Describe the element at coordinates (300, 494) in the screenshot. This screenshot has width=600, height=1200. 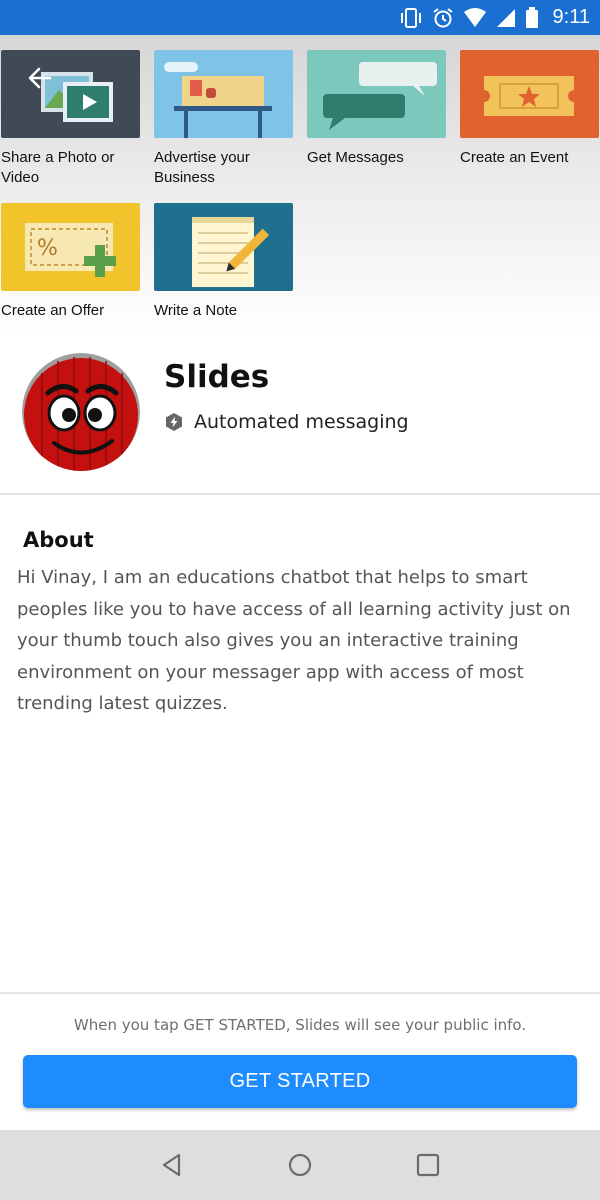
I see `divider` at that location.